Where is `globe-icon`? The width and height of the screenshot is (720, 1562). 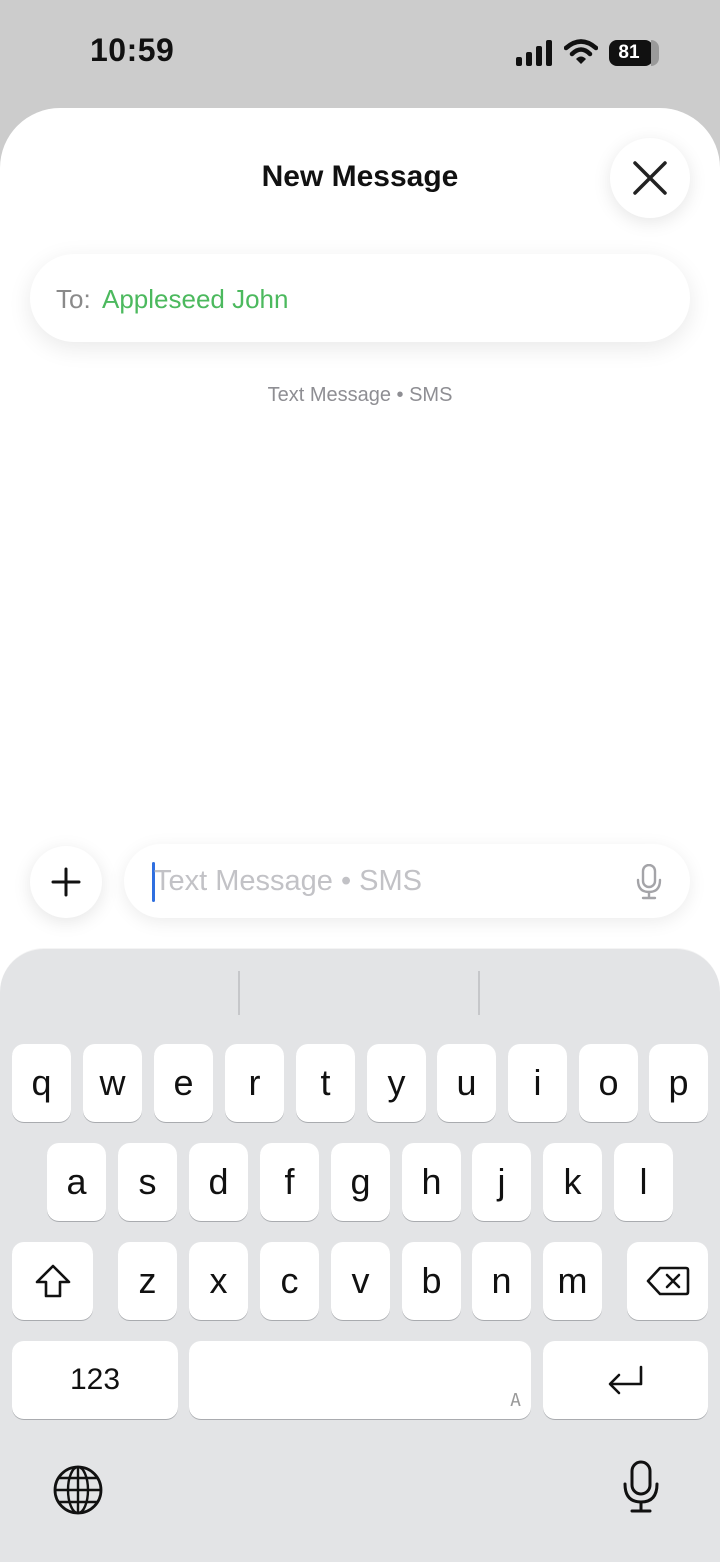 globe-icon is located at coordinates (78, 1490).